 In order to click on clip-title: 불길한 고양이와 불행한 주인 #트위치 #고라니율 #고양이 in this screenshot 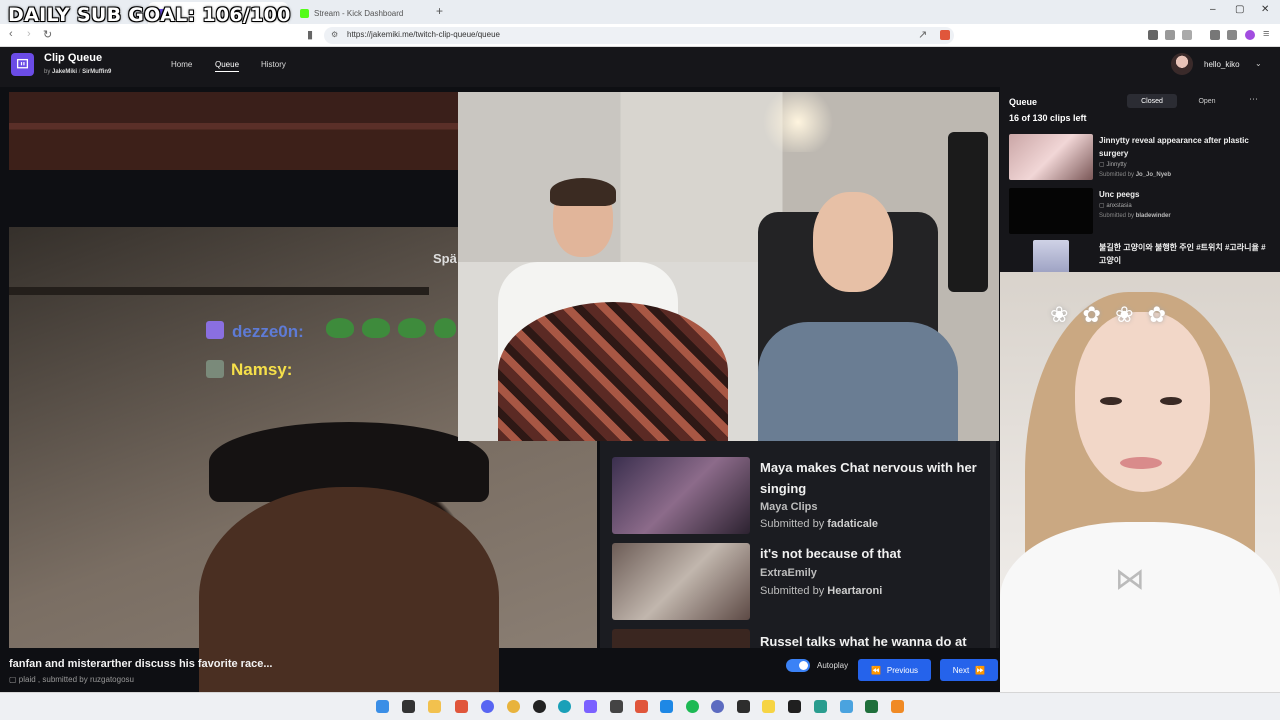, I will do `click(1185, 254)`.